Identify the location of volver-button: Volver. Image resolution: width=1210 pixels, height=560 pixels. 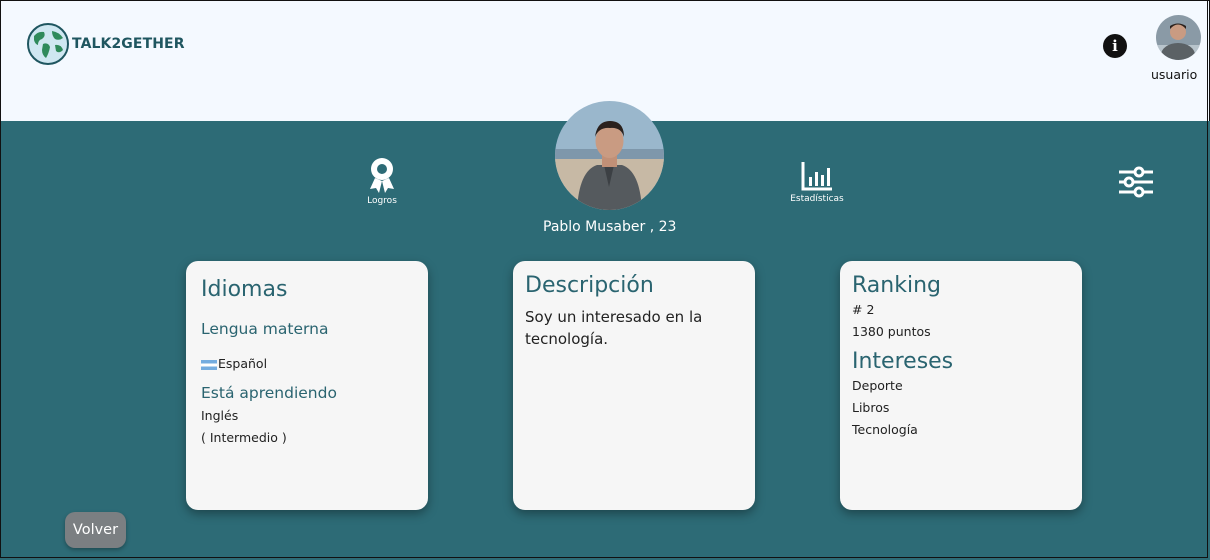
(95, 530).